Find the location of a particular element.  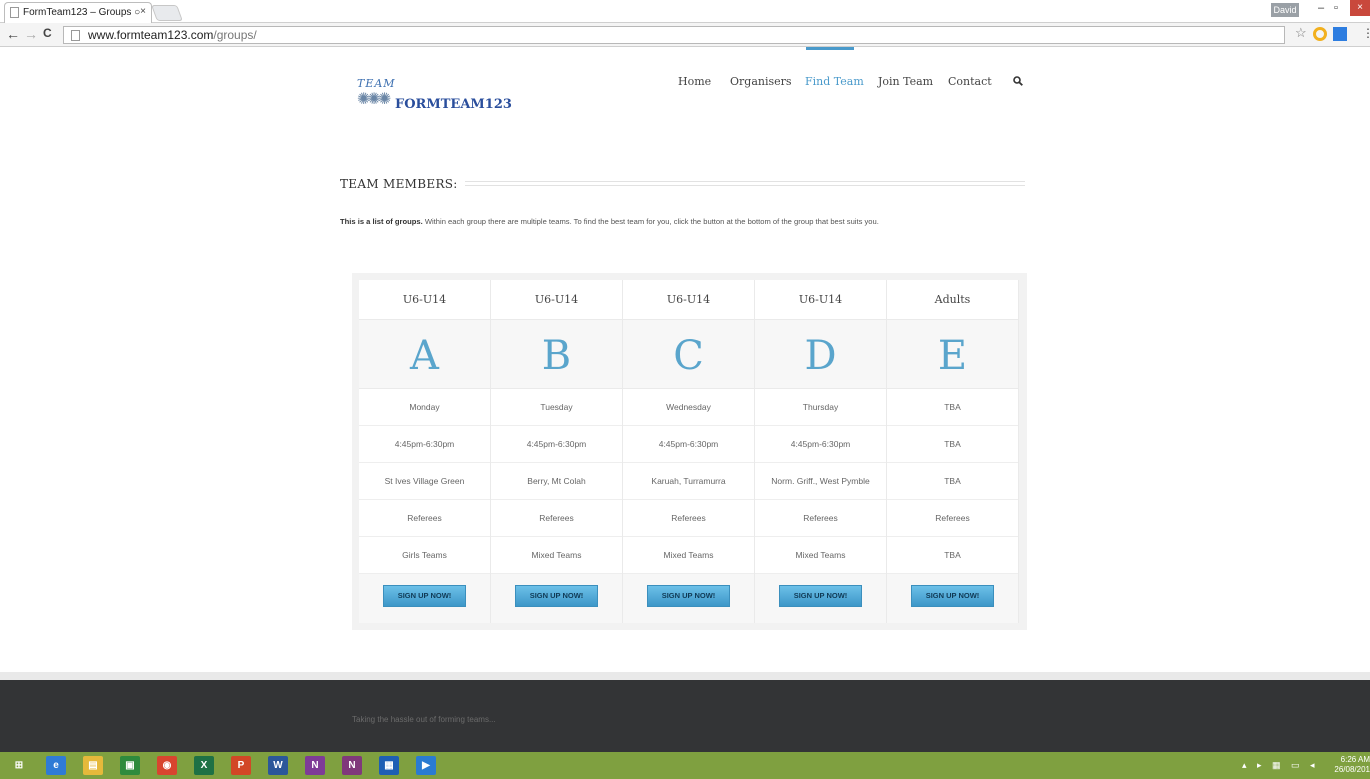

file-explorer-icon: ▤ is located at coordinates (93, 765).